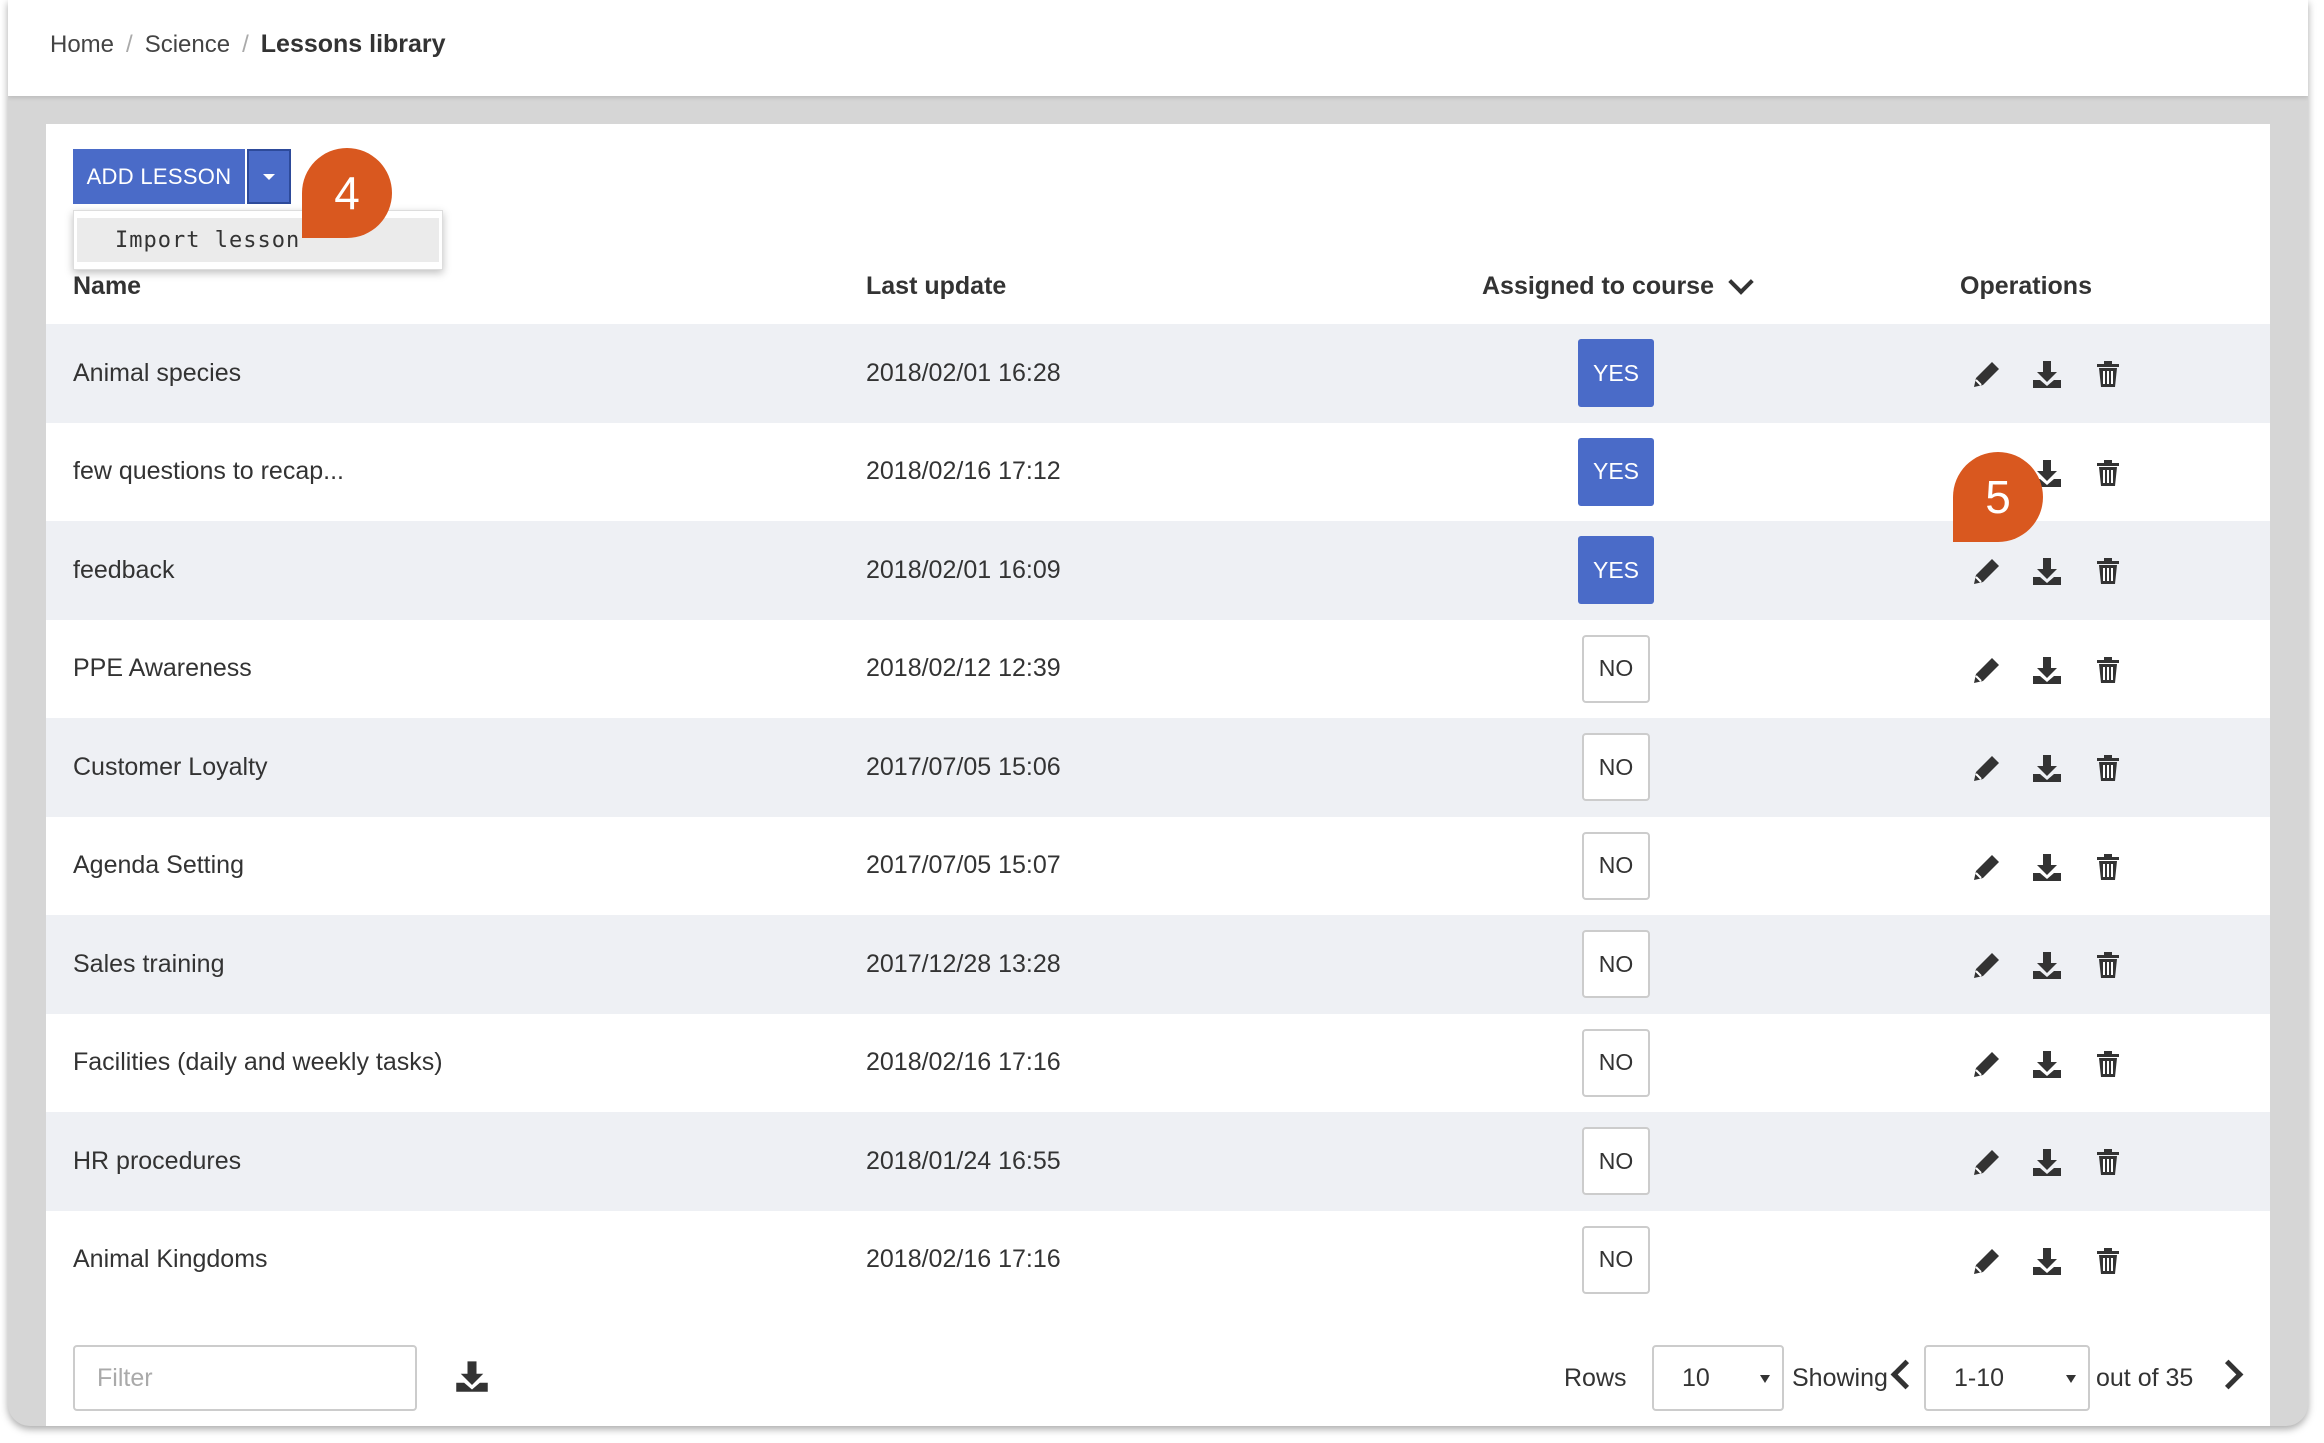 The height and width of the screenshot is (1443, 2324). Describe the element at coordinates (1905, 1374) in the screenshot. I see `previous-page-icon` at that location.